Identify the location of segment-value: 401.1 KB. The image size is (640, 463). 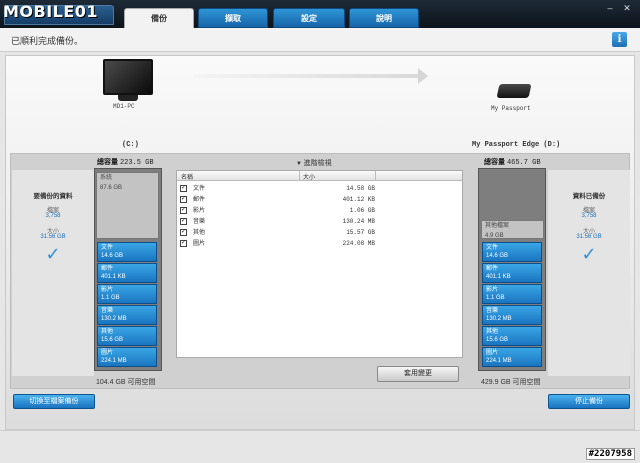
(498, 277).